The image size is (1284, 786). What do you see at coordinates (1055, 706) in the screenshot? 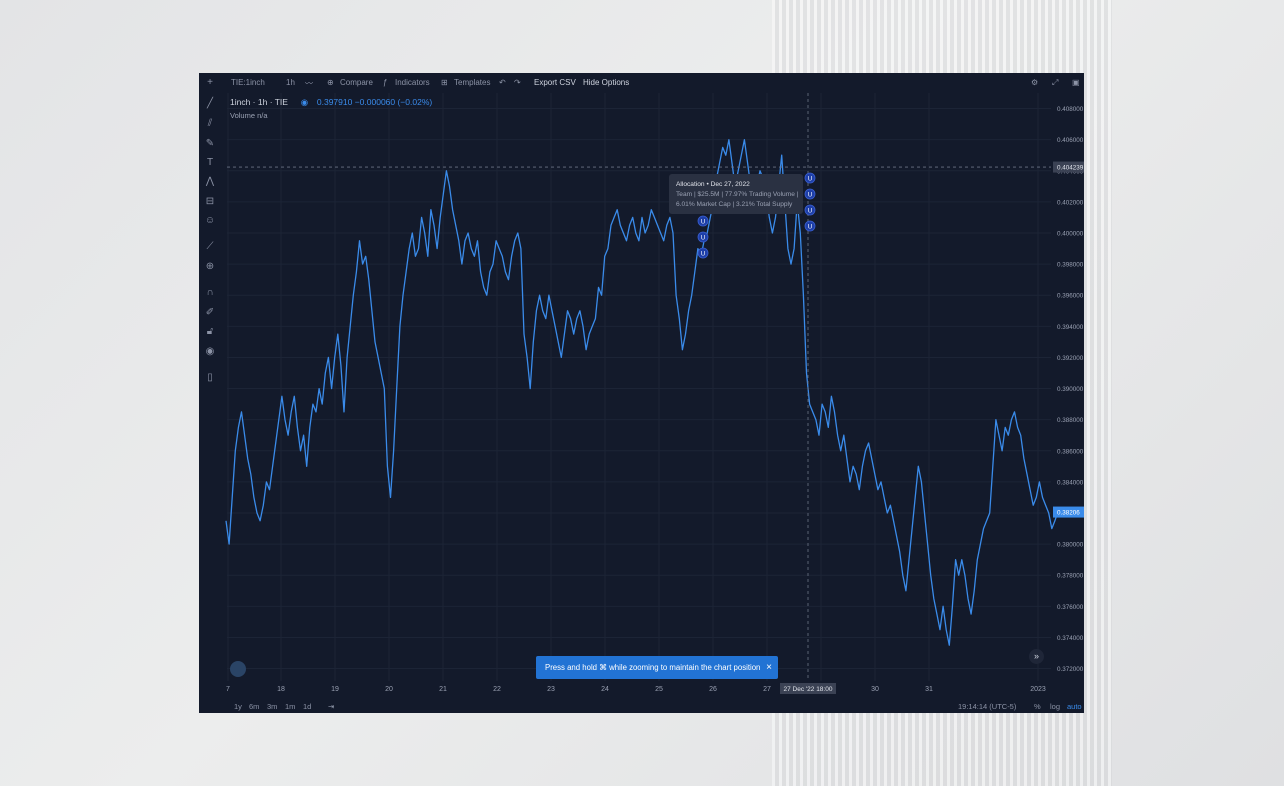
I see `log-toggle: log` at bounding box center [1055, 706].